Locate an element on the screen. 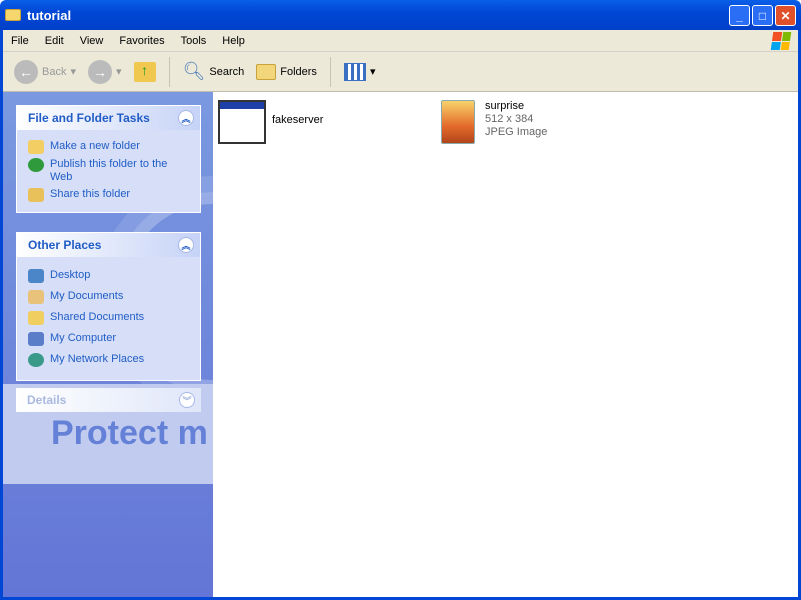  back-button: ← Back ▾ is located at coordinates (45, 72).